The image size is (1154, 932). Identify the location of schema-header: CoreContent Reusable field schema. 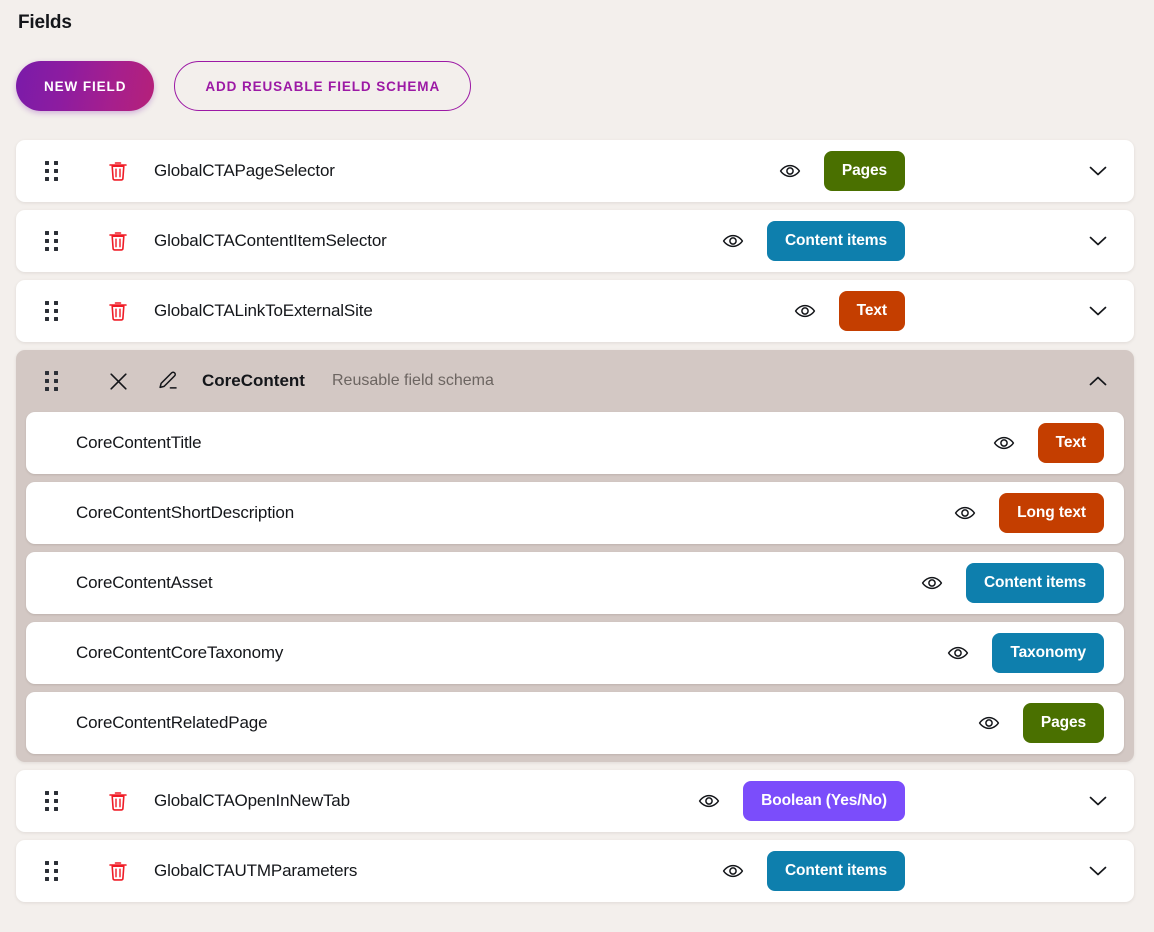
(575, 381).